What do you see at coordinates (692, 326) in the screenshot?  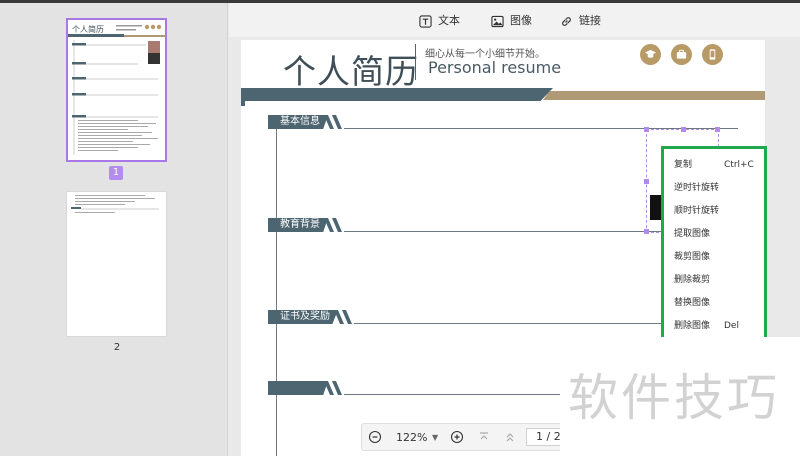 I see `menu-item-label: 删除图像` at bounding box center [692, 326].